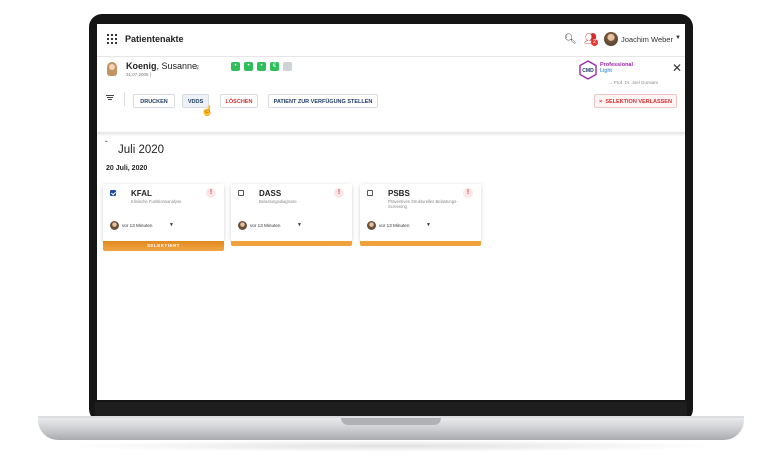  What do you see at coordinates (154, 101) in the screenshot?
I see `print-button: DRUCKEN` at bounding box center [154, 101].